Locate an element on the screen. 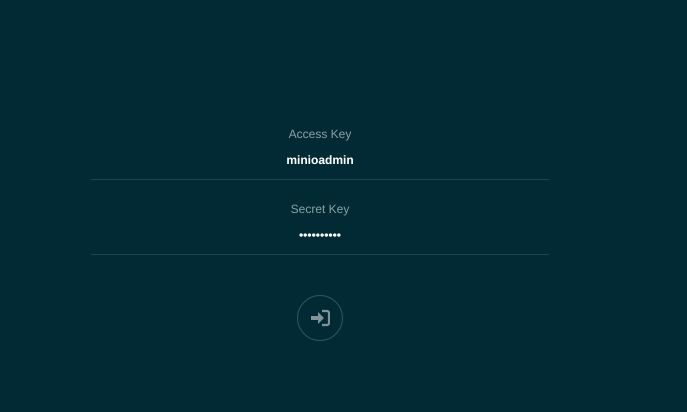 The height and width of the screenshot is (412, 687). sign-in-icon is located at coordinates (320, 318).